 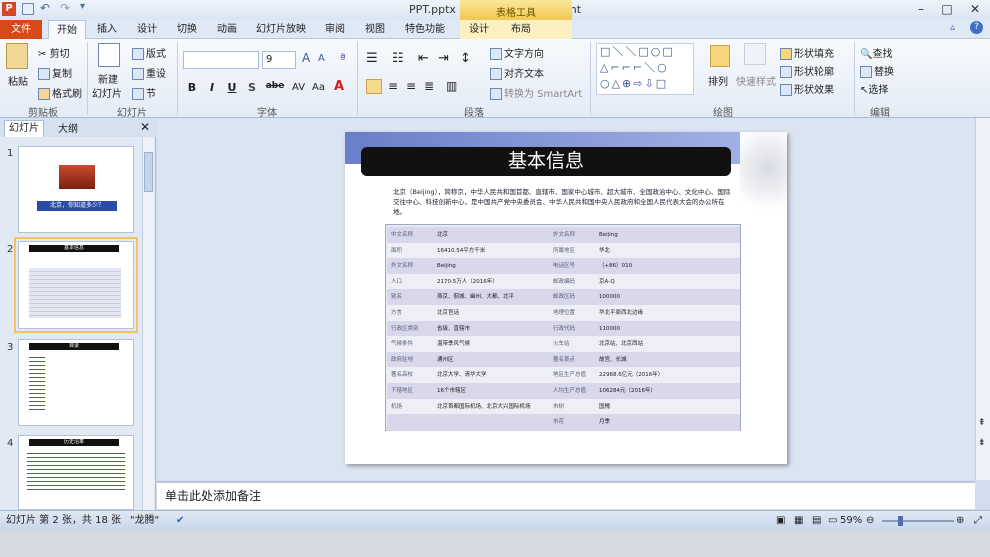 What do you see at coordinates (145, 127) in the screenshot?
I see `close-panel-icon: ✕` at bounding box center [145, 127].